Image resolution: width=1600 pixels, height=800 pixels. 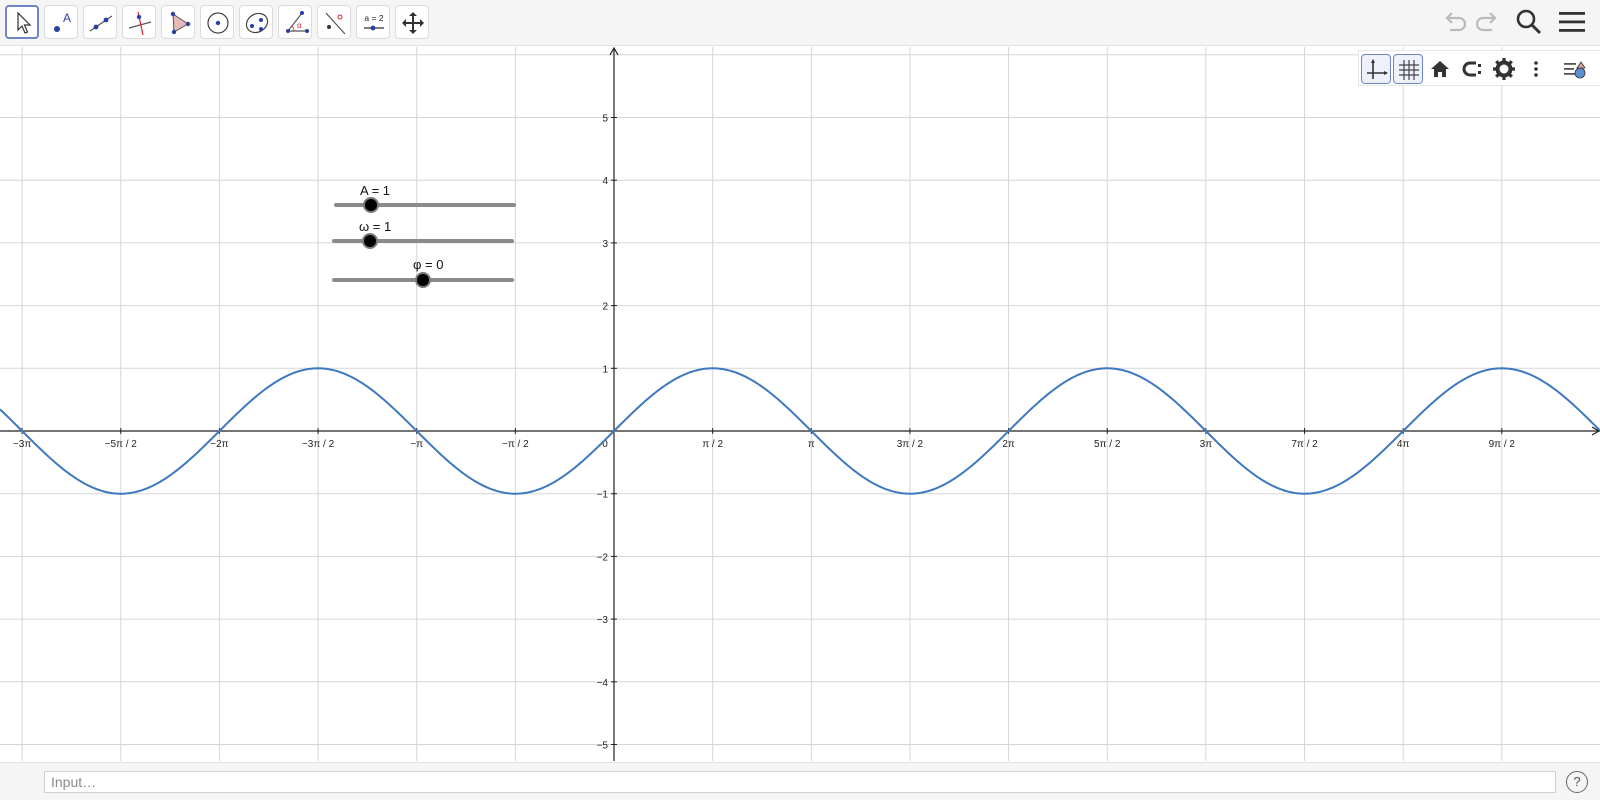 What do you see at coordinates (22, 444) in the screenshot?
I see `x-tick-label: −3π` at bounding box center [22, 444].